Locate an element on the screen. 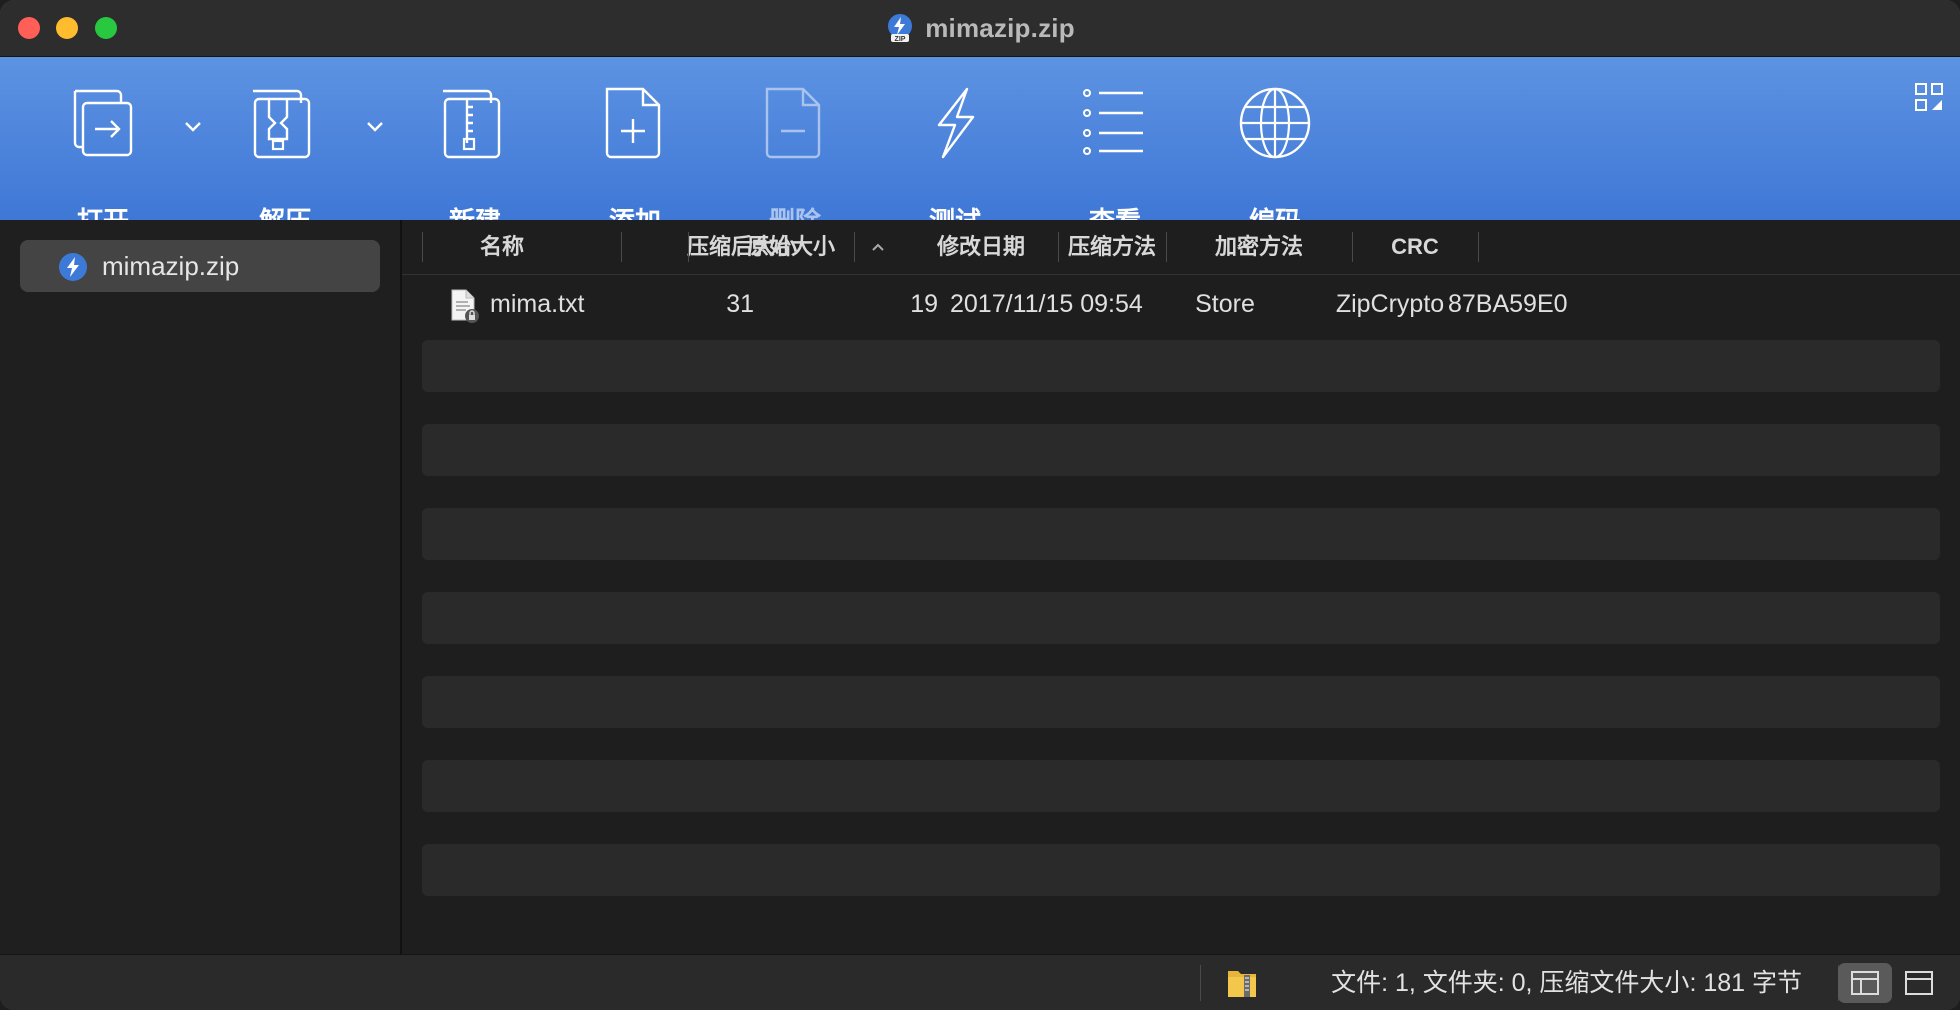 The width and height of the screenshot is (1960, 1010). view-list-icon is located at coordinates (1113, 122).